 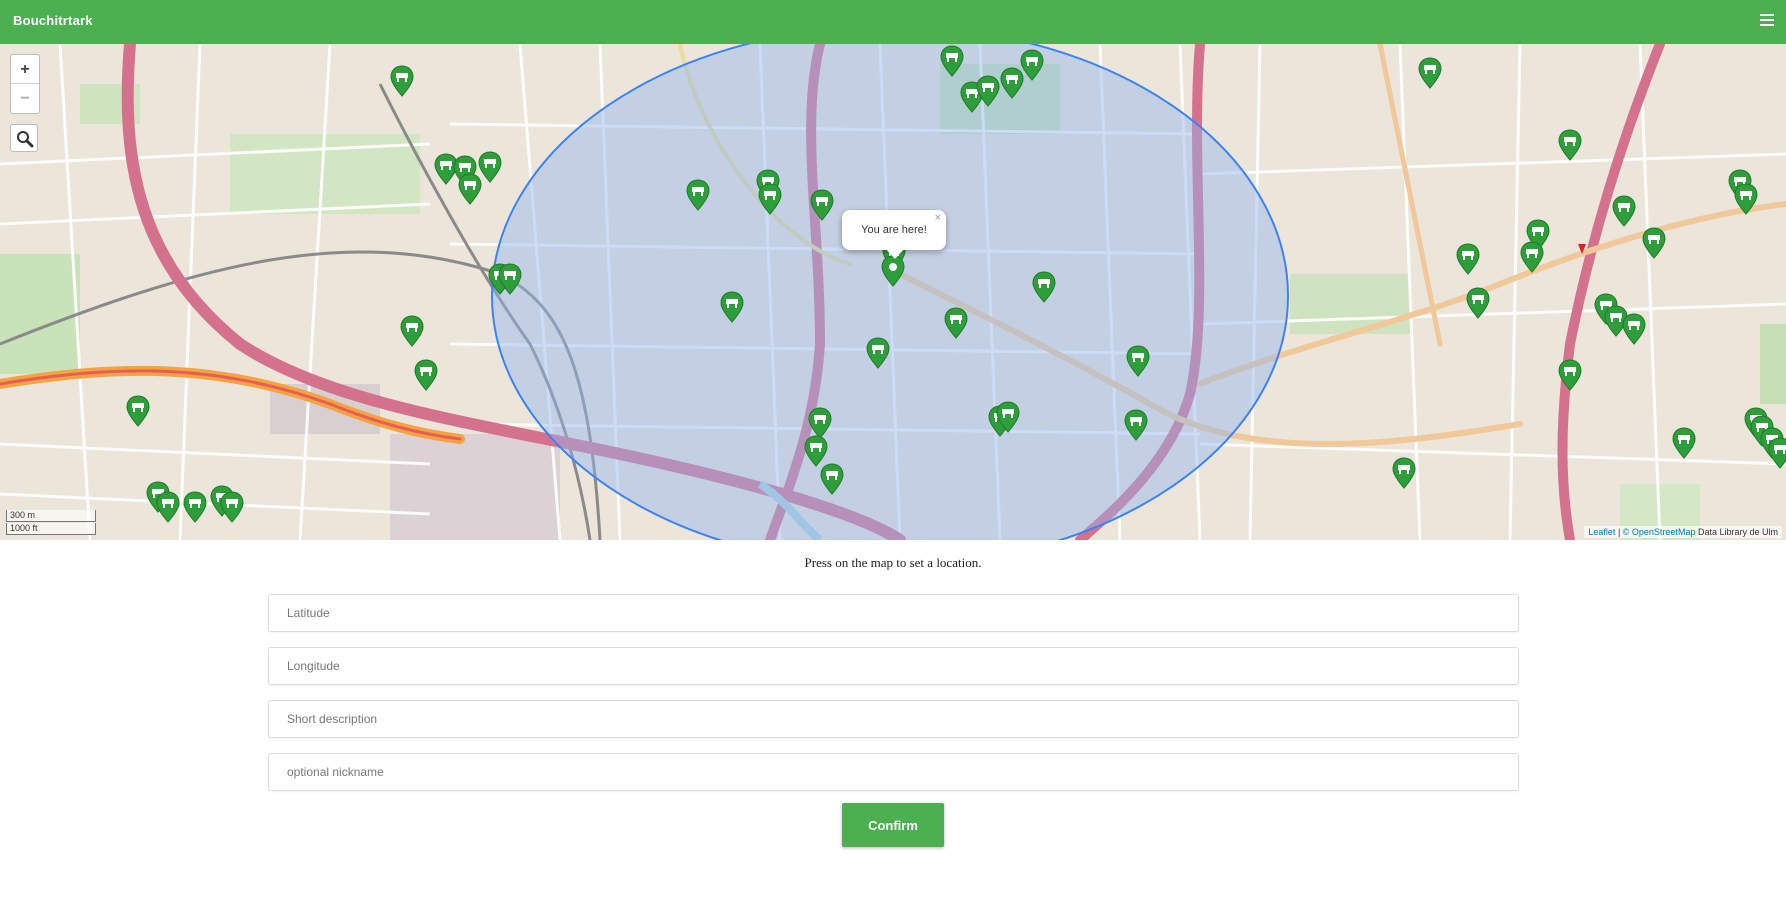 I want to click on description-input, so click(x=893, y=719).